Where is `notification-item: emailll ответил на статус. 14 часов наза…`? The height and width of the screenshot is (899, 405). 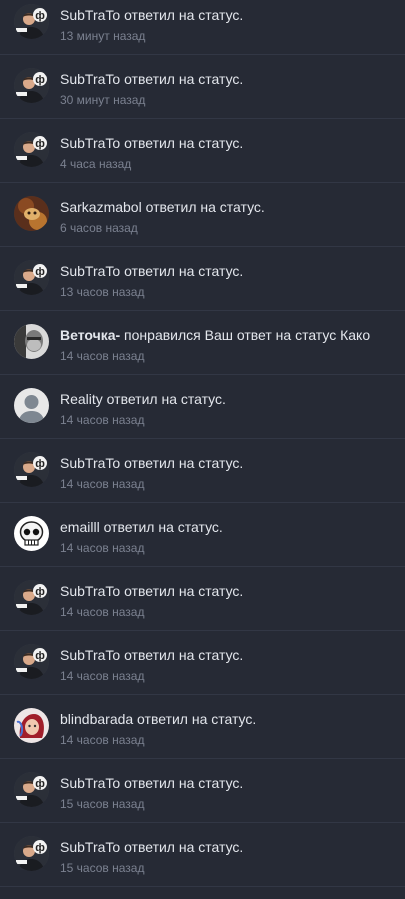 notification-item: emailll ответил на статус. 14 часов наза… is located at coordinates (202, 535).